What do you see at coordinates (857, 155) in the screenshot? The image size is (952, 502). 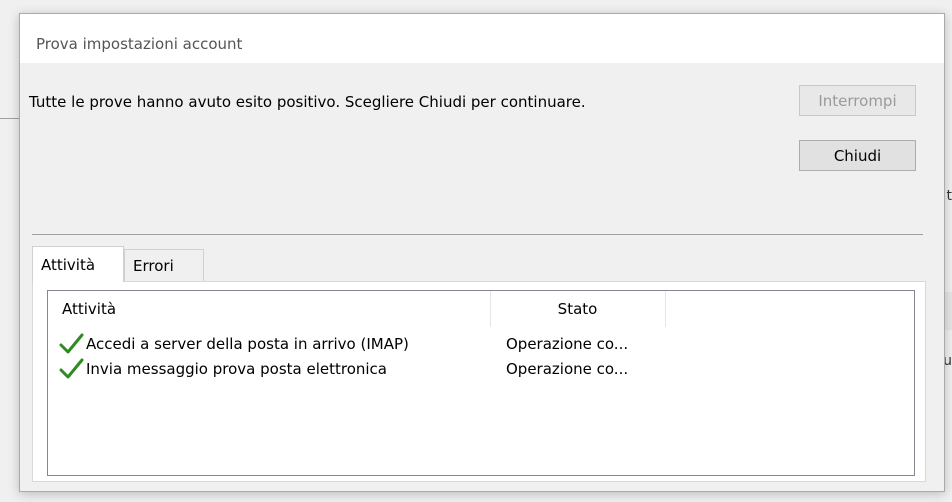 I see `close-button: Chiudi` at bounding box center [857, 155].